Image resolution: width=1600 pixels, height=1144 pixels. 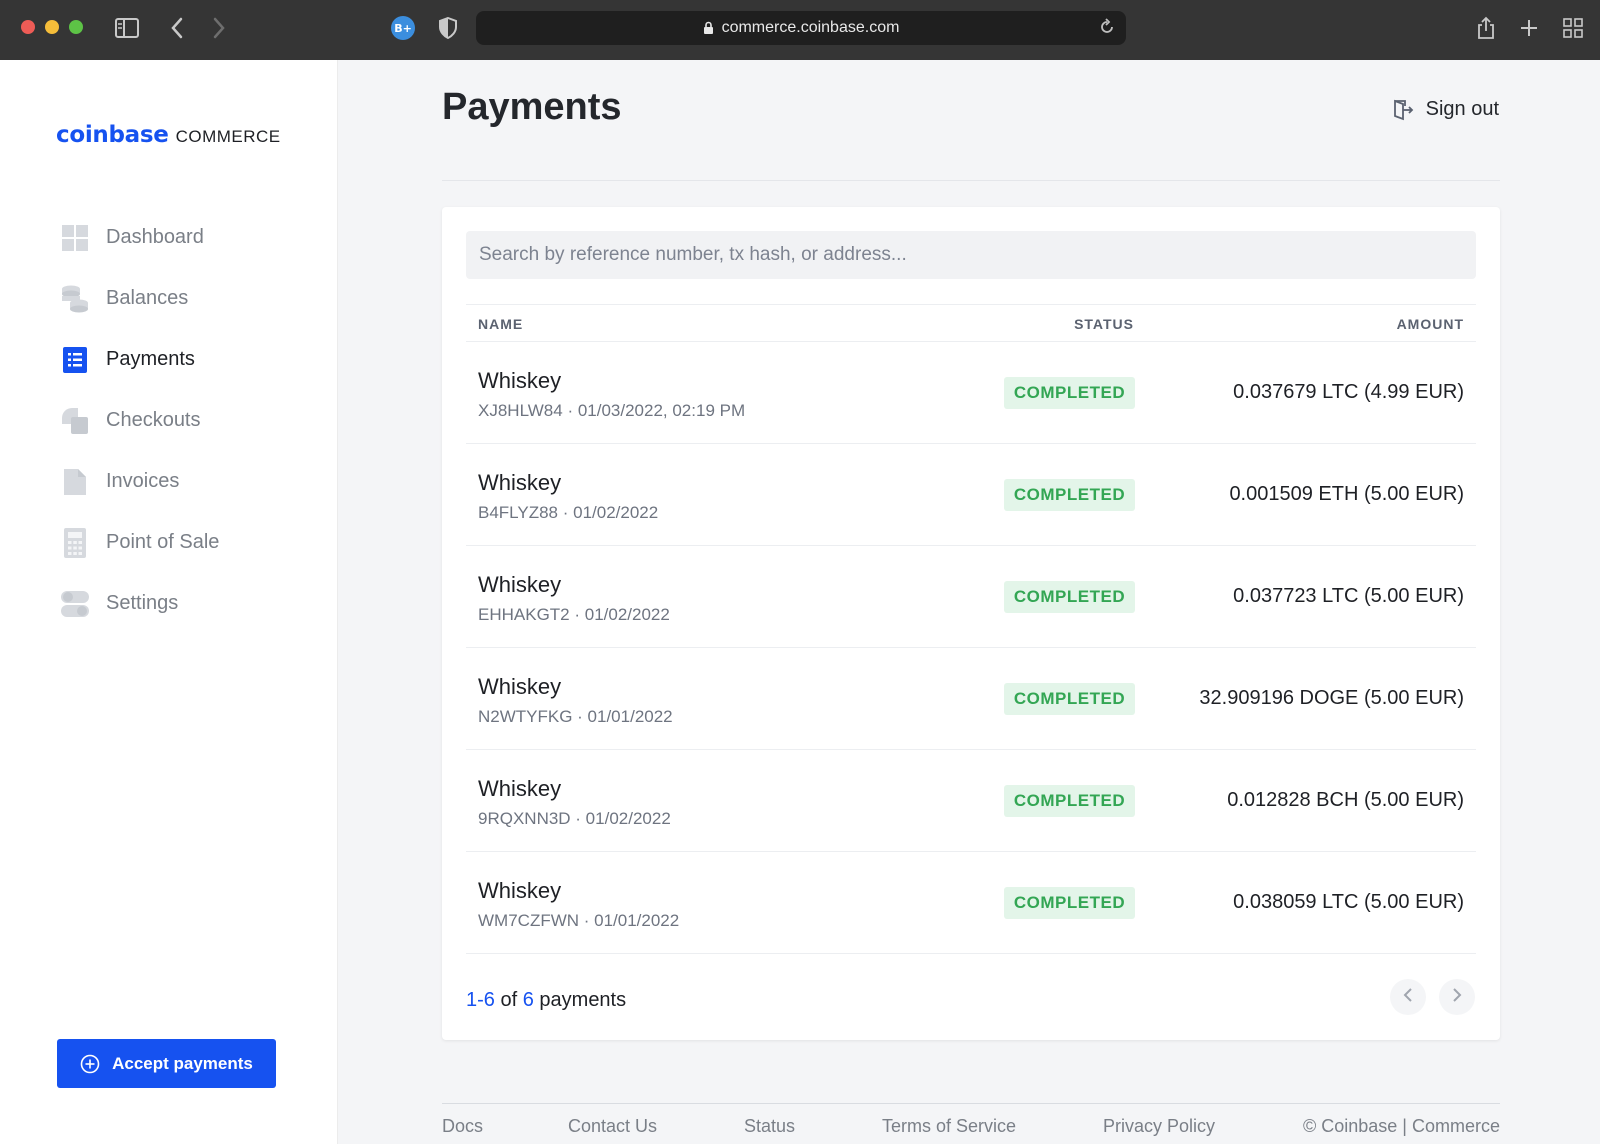 What do you see at coordinates (971, 1103) in the screenshot?
I see `footer-divider` at bounding box center [971, 1103].